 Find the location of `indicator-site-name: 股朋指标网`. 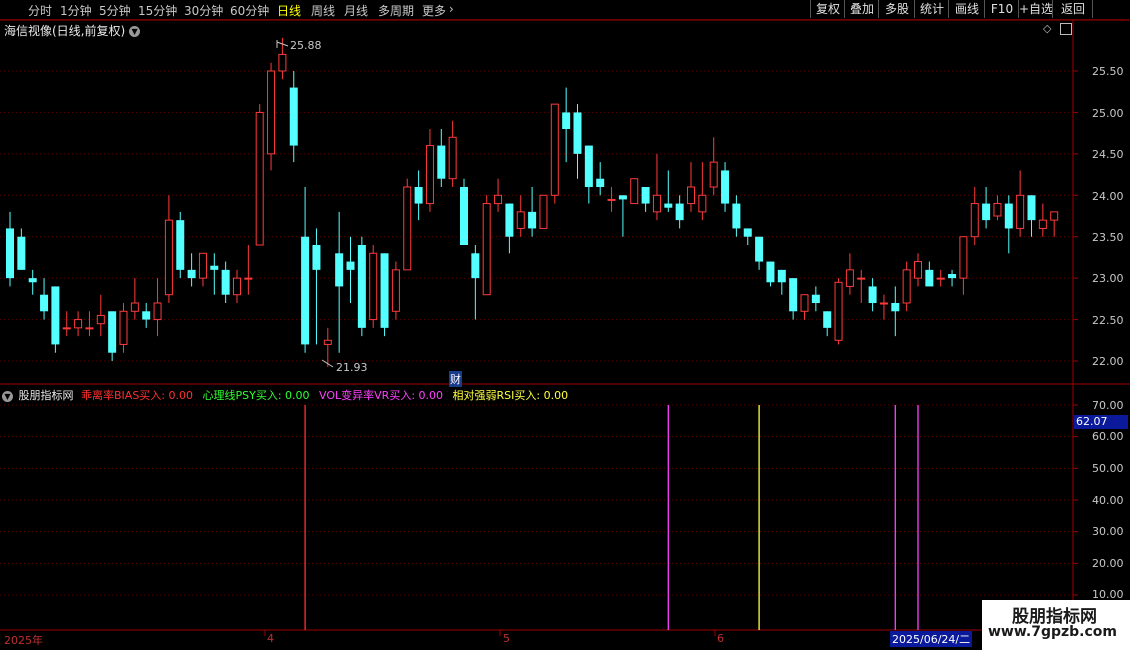

indicator-site-name: 股朋指标网 is located at coordinates (46, 395).